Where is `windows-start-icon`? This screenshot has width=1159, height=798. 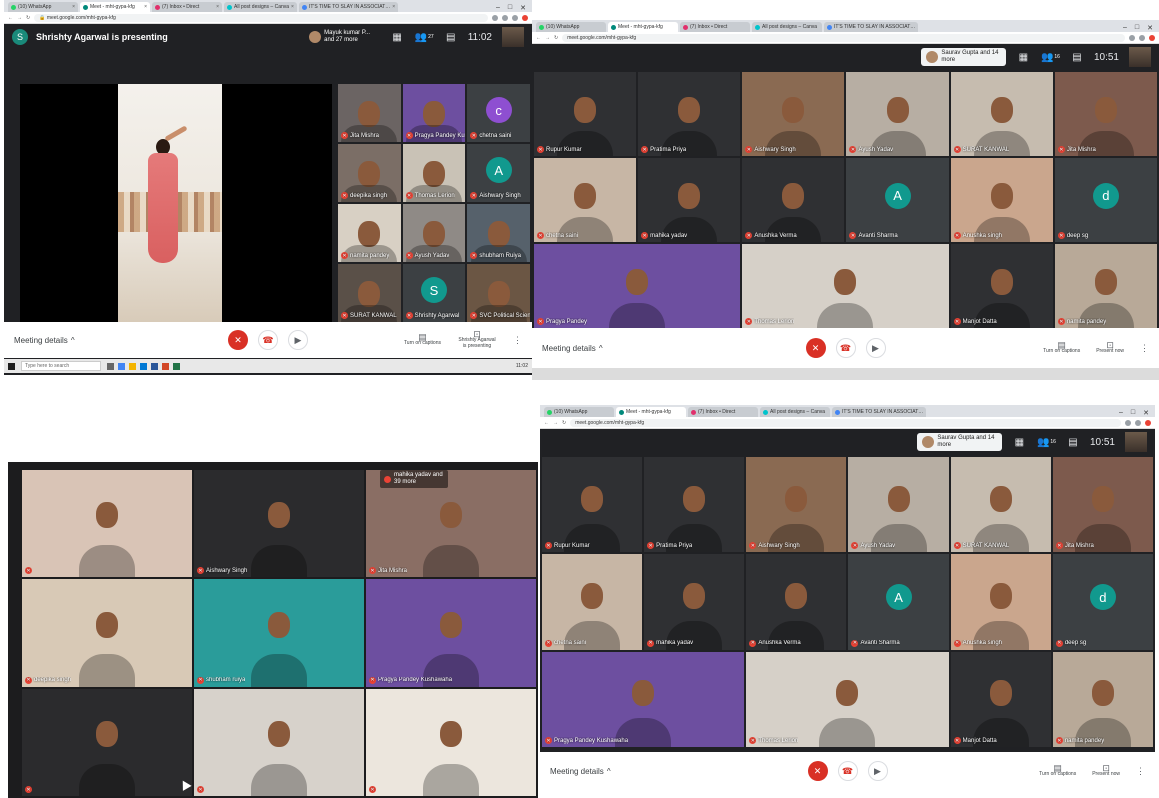
windows-start-icon is located at coordinates (11, 366).